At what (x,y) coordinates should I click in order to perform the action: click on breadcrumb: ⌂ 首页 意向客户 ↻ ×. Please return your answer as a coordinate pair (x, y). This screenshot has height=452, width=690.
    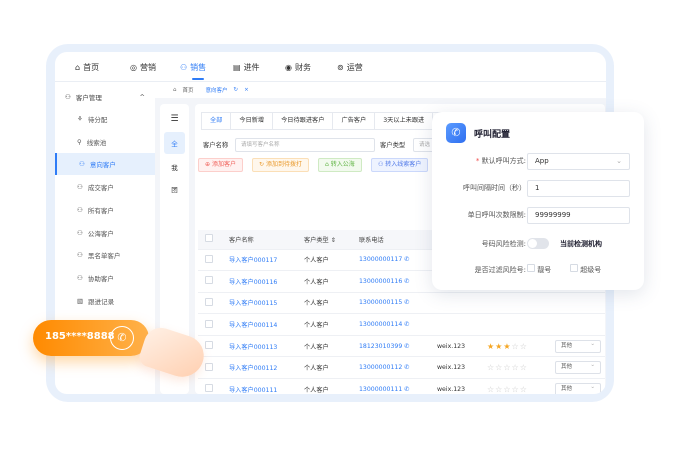
    Looking at the image, I should click on (380, 90).